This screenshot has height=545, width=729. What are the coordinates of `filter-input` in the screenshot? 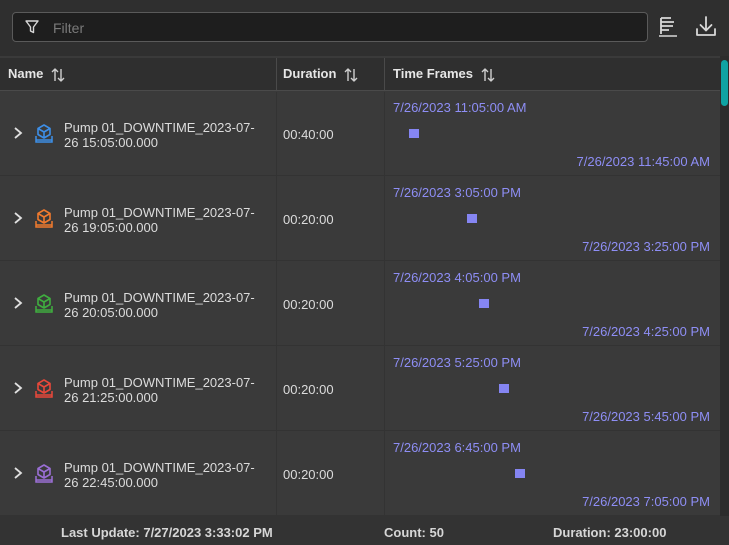 It's located at (343, 28).